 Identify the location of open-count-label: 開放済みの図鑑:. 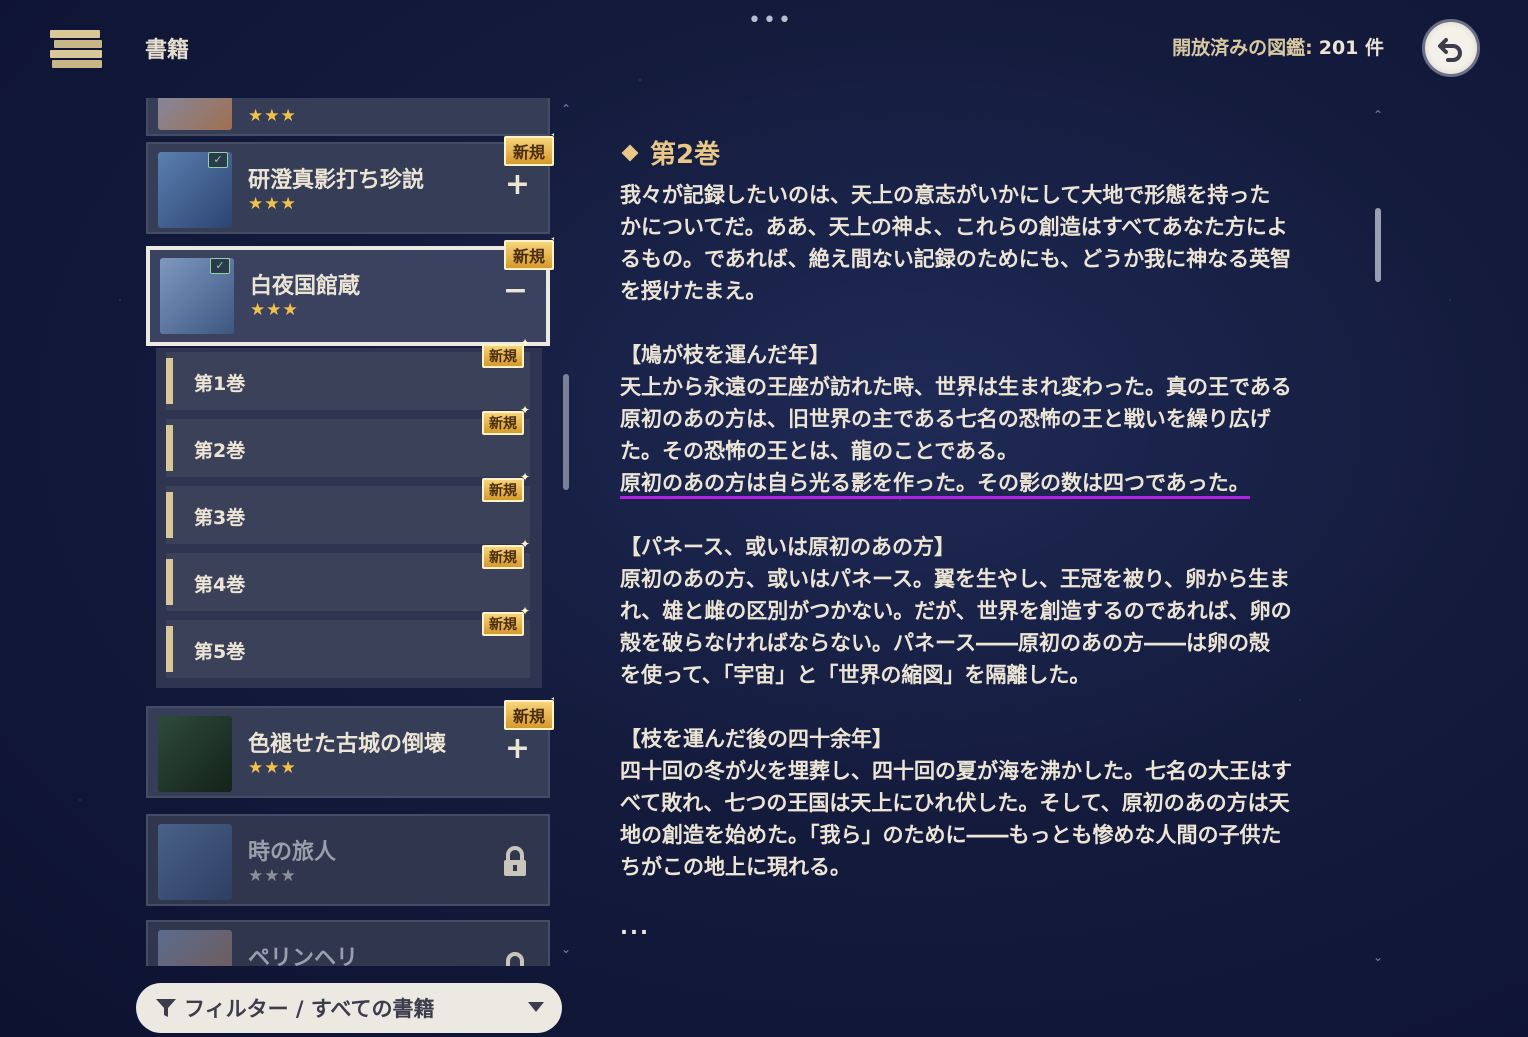
(1242, 48).